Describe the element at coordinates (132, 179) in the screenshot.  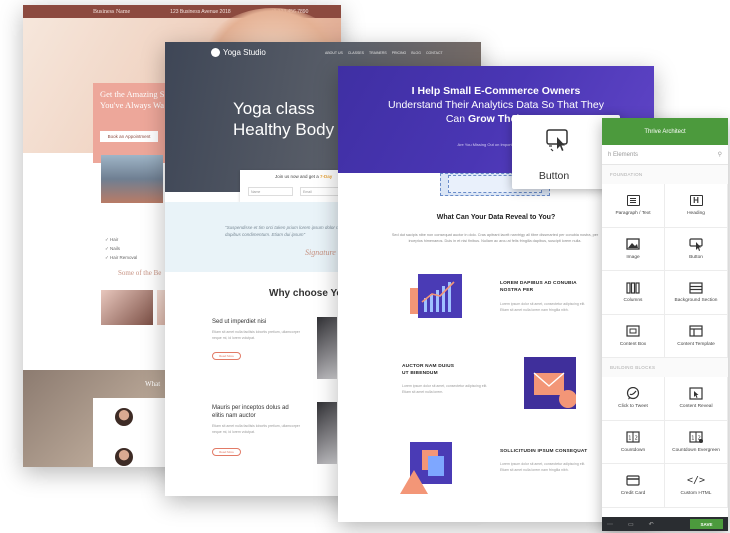
I see `salon-interior-image` at that location.